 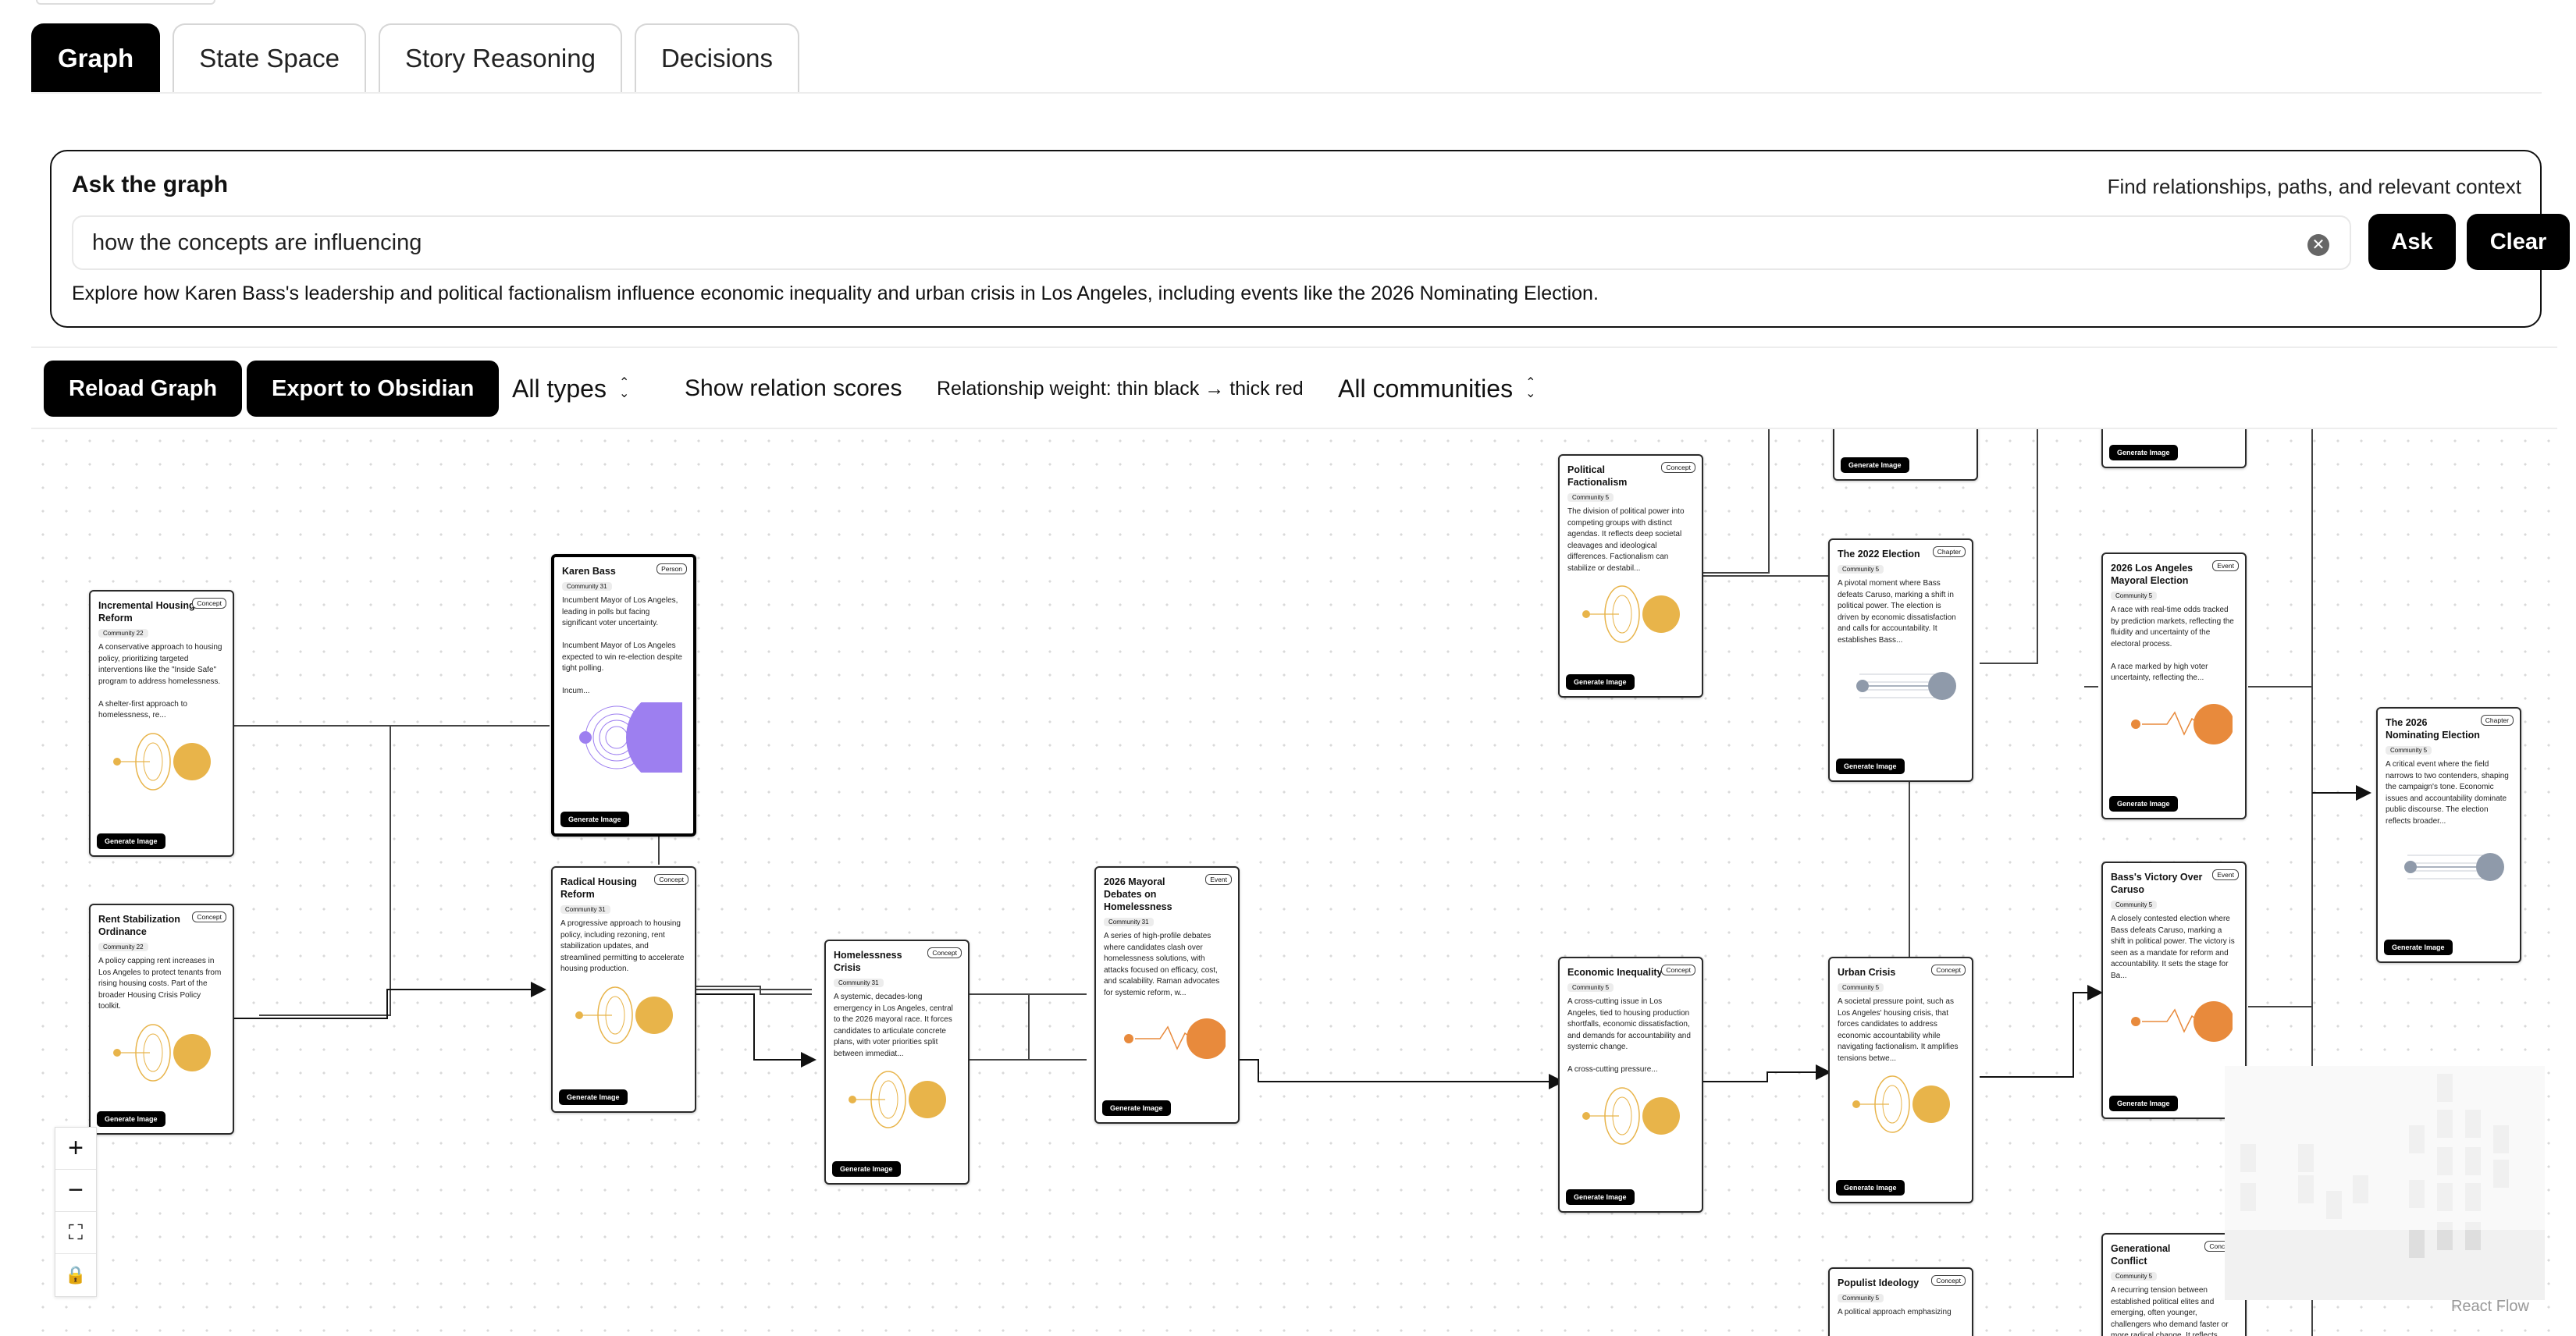 I want to click on node-title: Urban Crisis, so click(x=1867, y=973).